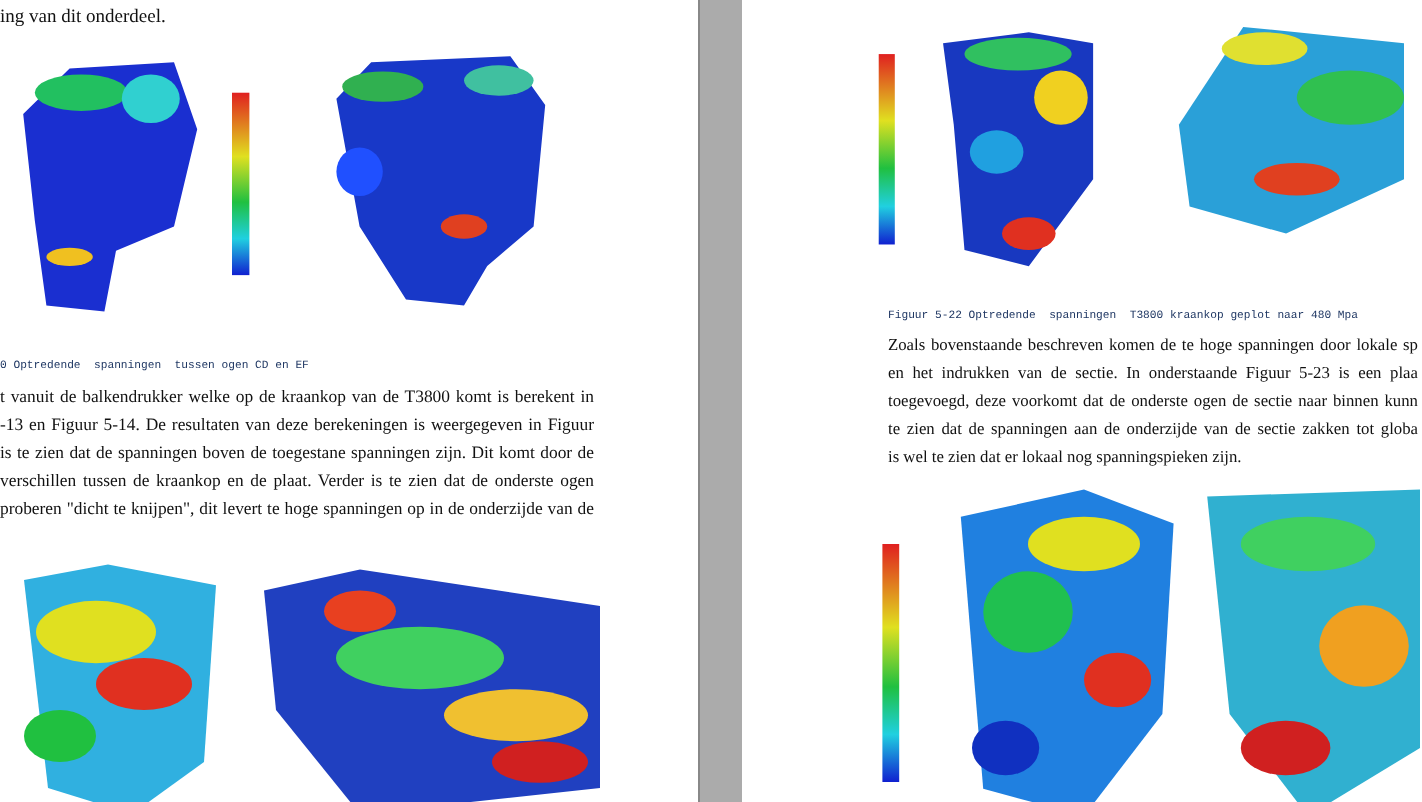 The width and height of the screenshot is (1422, 802). Describe the element at coordinates (297, 453) in the screenshot. I see `body-paragraph: t vanuit de balkendrukker welke op de kraankop van de T3800 komt is berekent in -13 en Figuur 5-14. De resultaten van deze berekeningen is weergegeven in Figuur is te zien dat de spanningen boven de toegestane spanningen zijn. Dit komt door de verschillen tussen de kraankop en de plaat. Verder is te zien dat de onderste ogen proberen "dicht te knijpen", dit levert te hoge spanningen op in de onderzijde van de` at that location.